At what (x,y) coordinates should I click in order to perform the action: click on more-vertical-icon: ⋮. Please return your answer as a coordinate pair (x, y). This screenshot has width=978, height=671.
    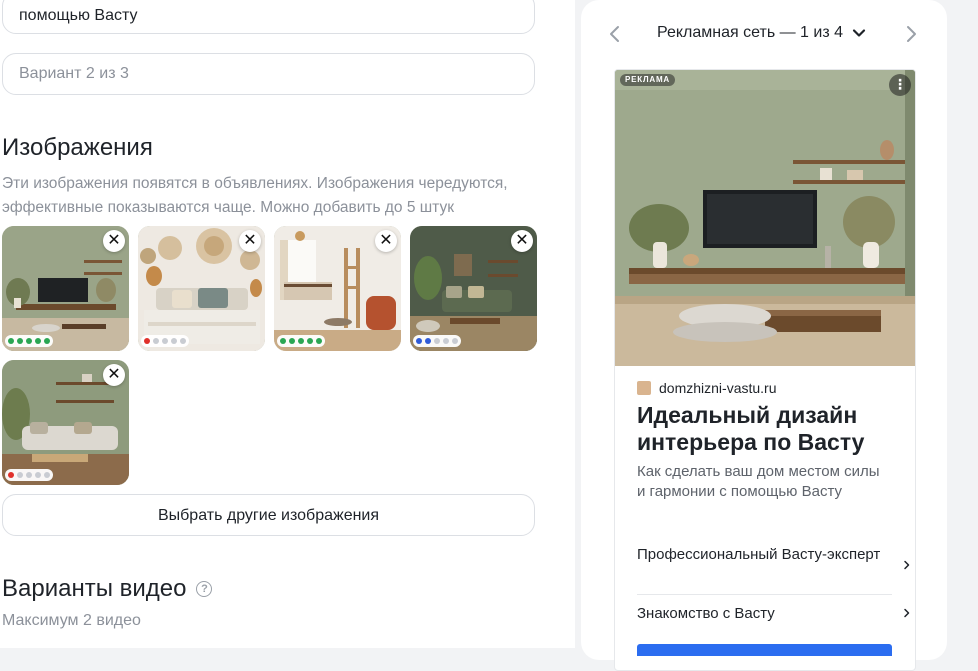
    Looking at the image, I should click on (900, 85).